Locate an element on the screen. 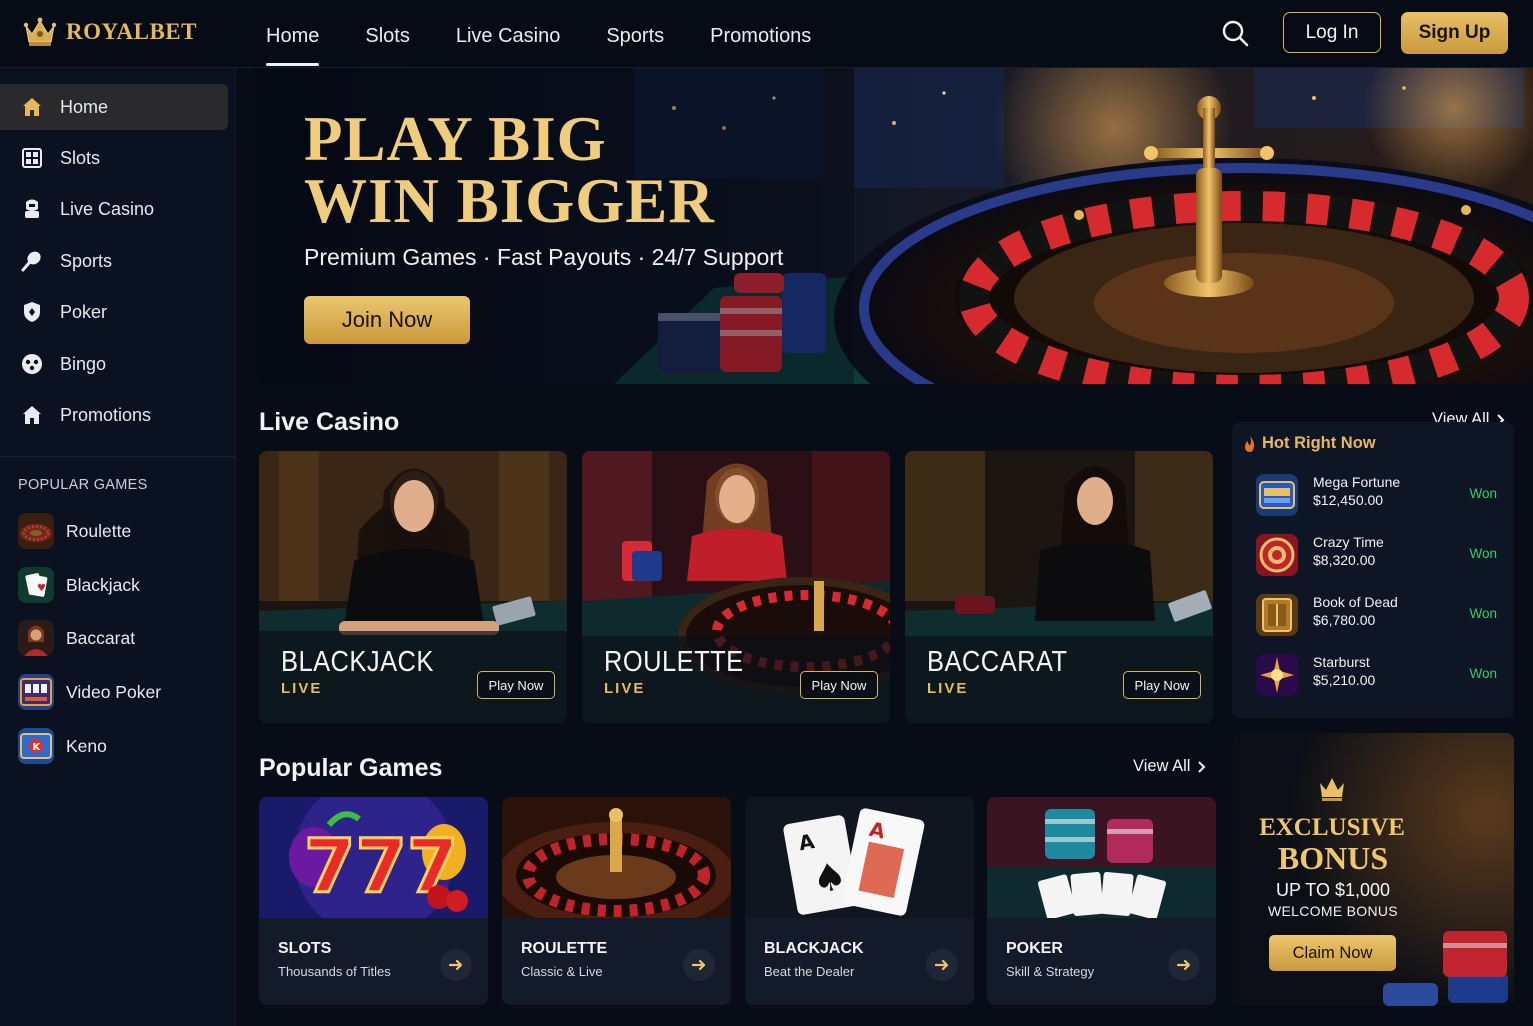 The image size is (1533, 1026). game-card-roulette: ROULETTE Classic & Live is located at coordinates (616, 901).